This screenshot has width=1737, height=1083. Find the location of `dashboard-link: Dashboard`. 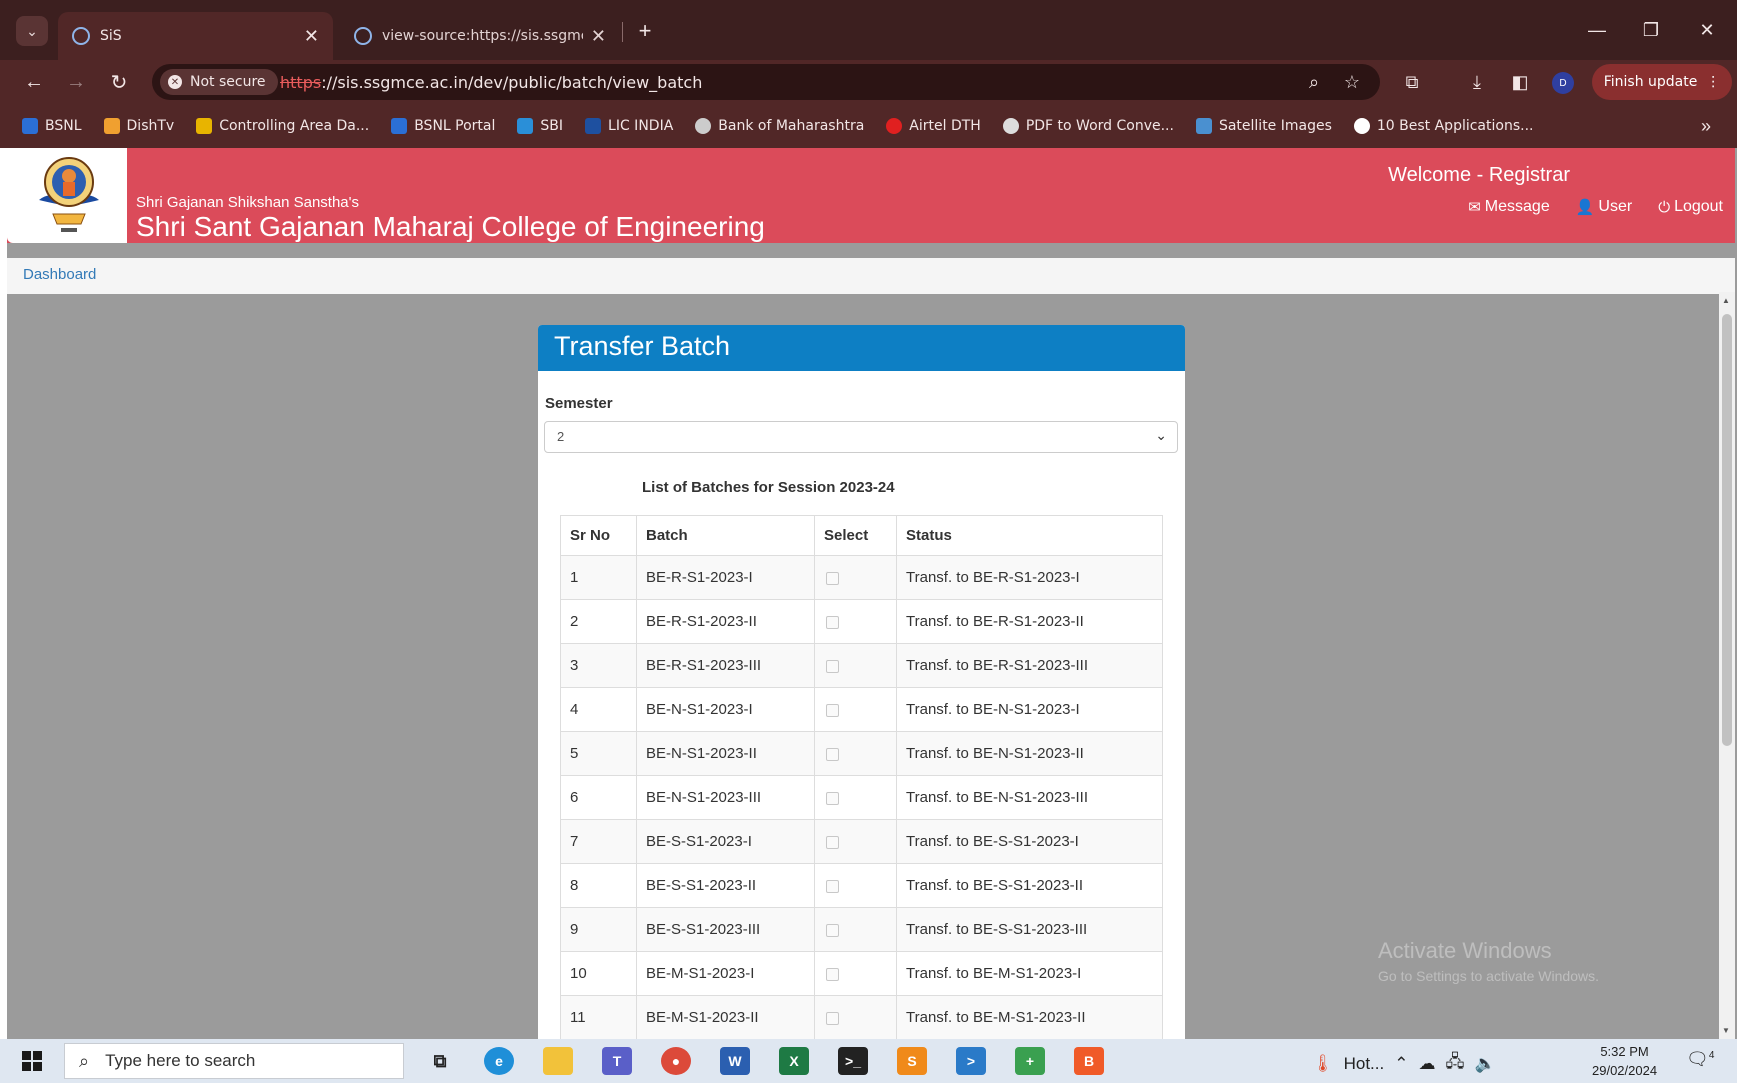

dashboard-link: Dashboard is located at coordinates (59, 274).